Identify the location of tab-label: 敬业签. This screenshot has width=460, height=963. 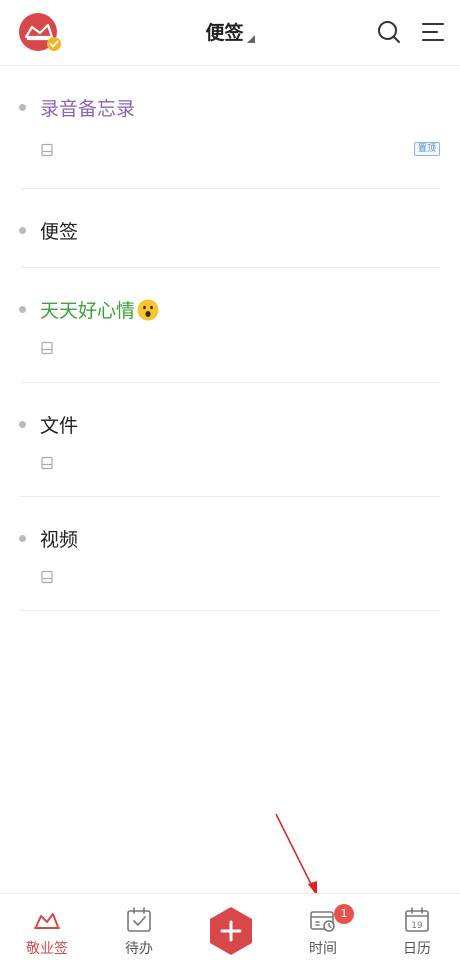
(47, 949).